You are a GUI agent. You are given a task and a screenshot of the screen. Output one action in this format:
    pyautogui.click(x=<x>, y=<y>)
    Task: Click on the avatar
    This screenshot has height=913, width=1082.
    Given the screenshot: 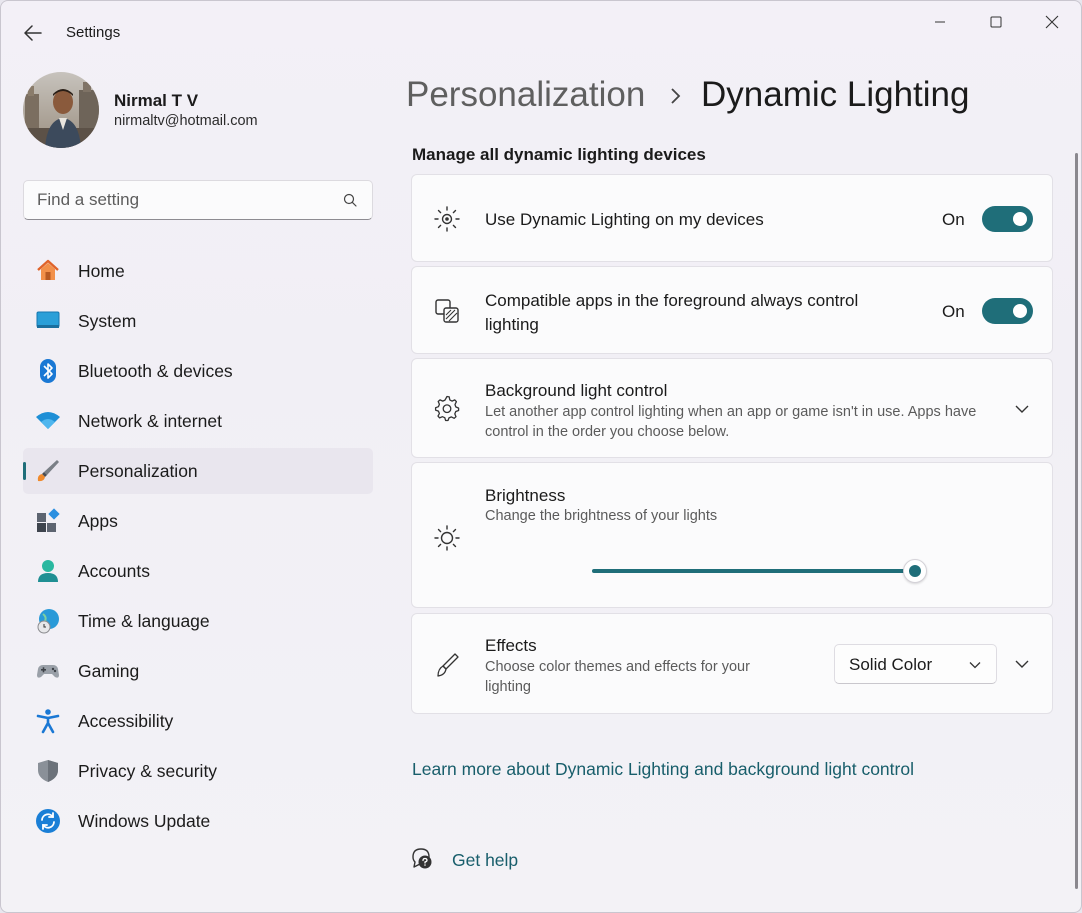 What is the action you would take?
    pyautogui.click(x=61, y=110)
    